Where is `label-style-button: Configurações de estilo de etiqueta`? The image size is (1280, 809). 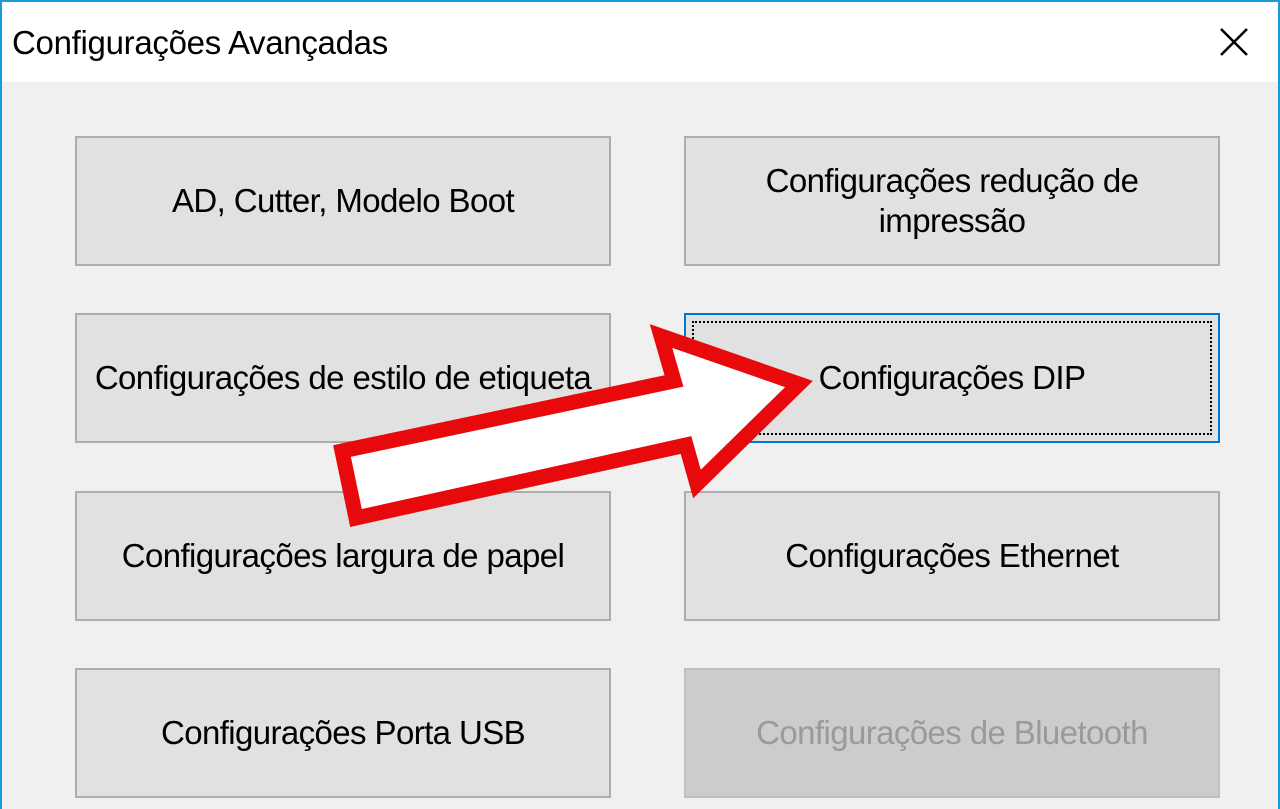 label-style-button: Configurações de estilo de etiqueta is located at coordinates (343, 378).